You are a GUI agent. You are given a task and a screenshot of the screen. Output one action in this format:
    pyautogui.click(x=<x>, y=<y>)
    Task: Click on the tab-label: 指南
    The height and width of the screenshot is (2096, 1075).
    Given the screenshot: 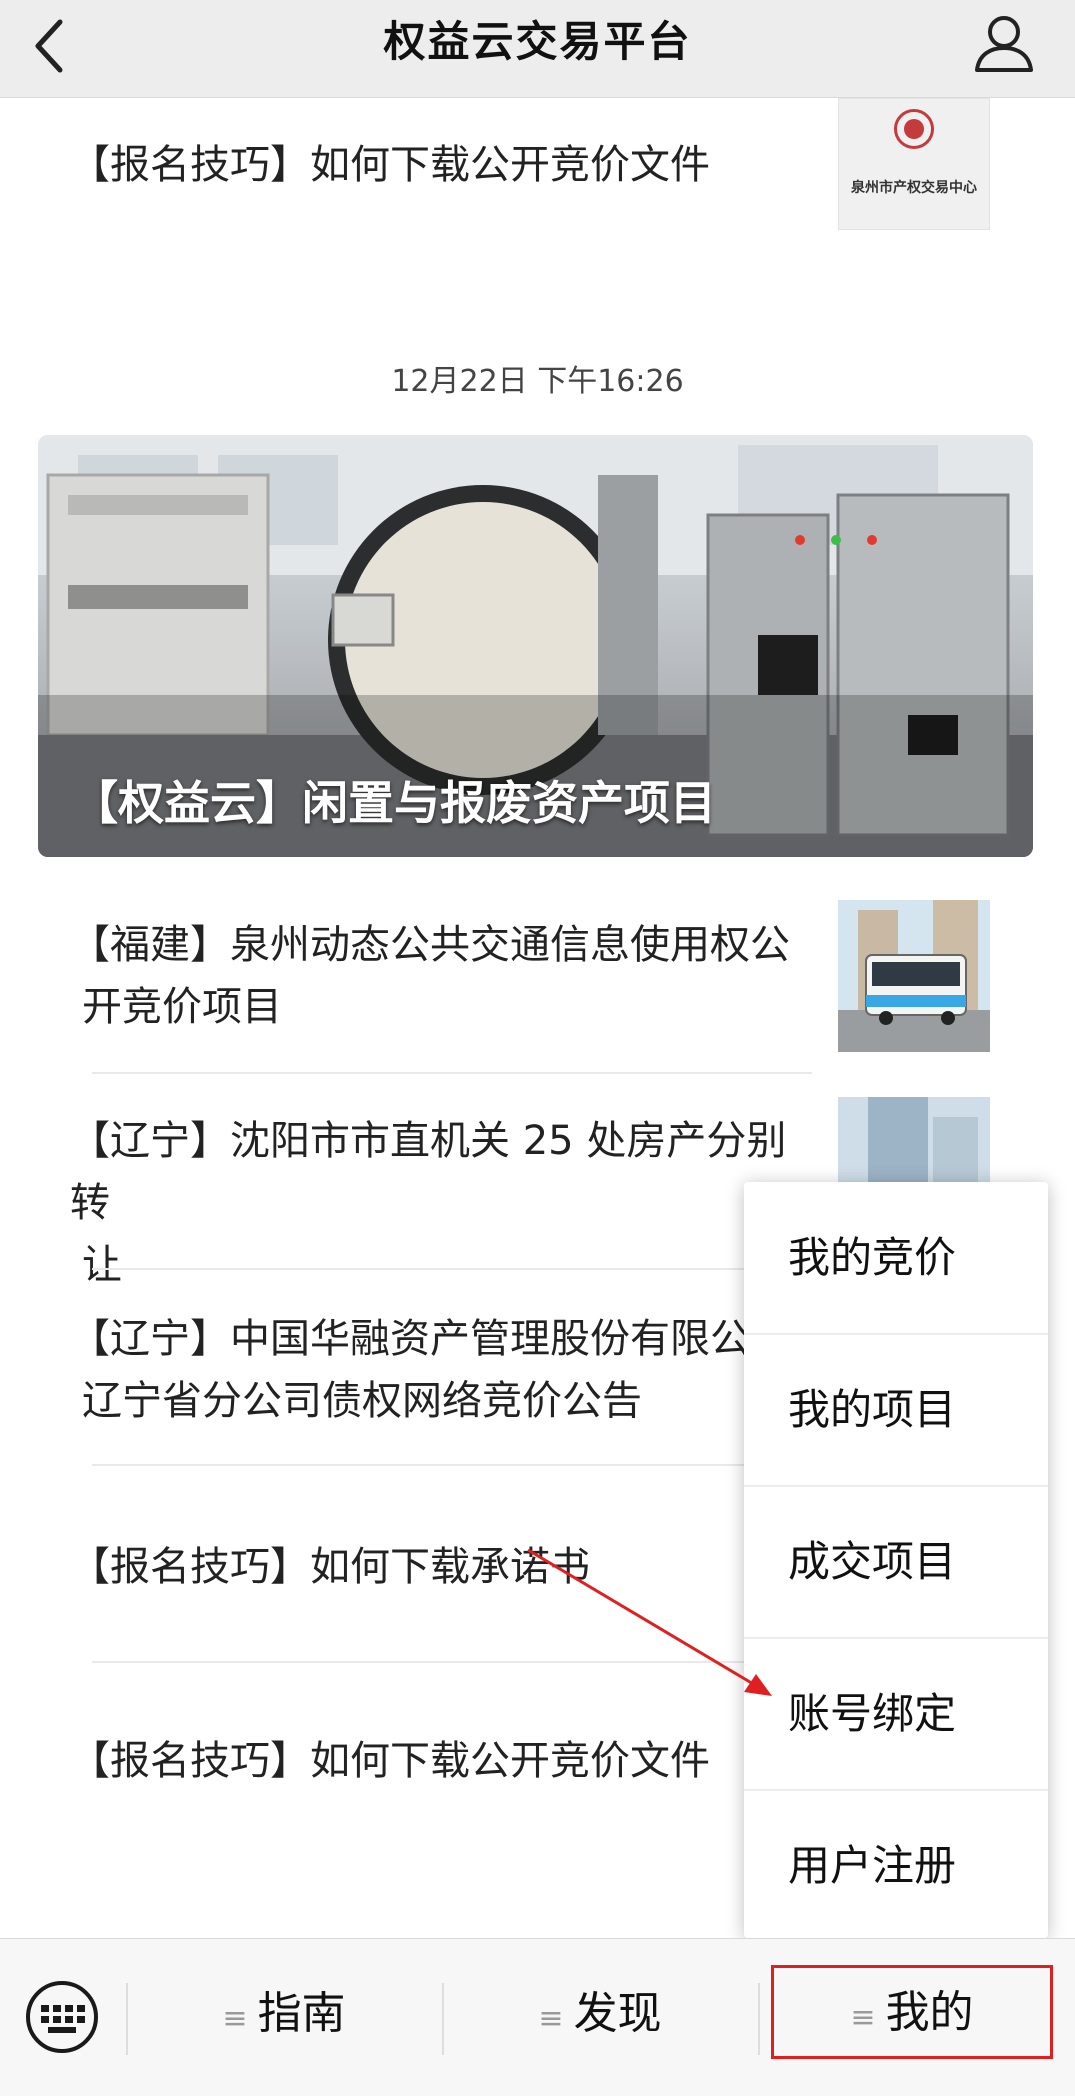 What is the action you would take?
    pyautogui.click(x=301, y=2013)
    